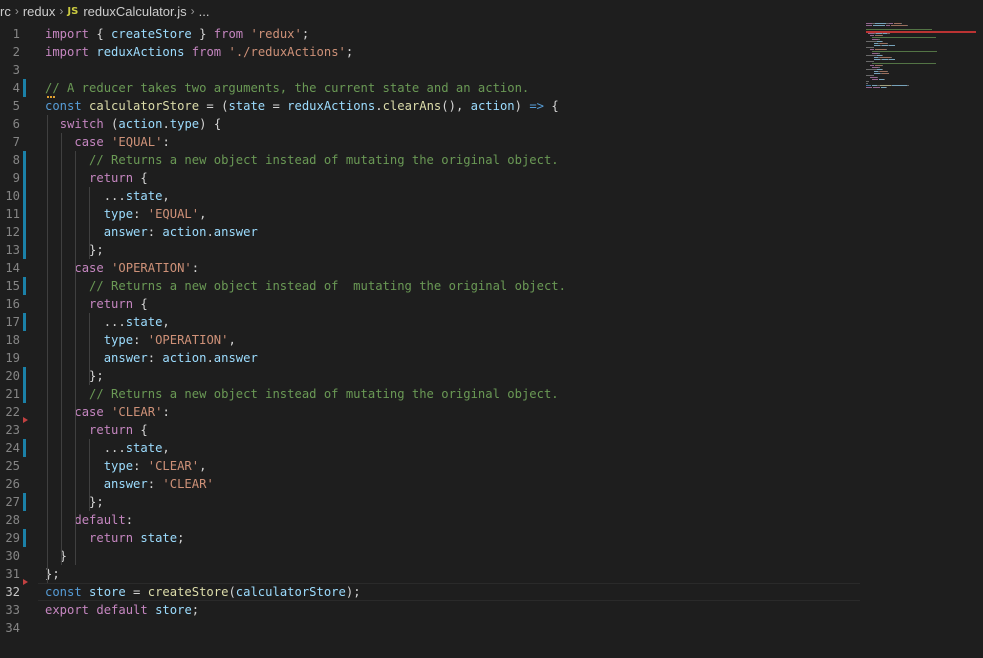  Describe the element at coordinates (430, 214) in the screenshot. I see `code-line: 11 type: 'EQUAL',` at that location.